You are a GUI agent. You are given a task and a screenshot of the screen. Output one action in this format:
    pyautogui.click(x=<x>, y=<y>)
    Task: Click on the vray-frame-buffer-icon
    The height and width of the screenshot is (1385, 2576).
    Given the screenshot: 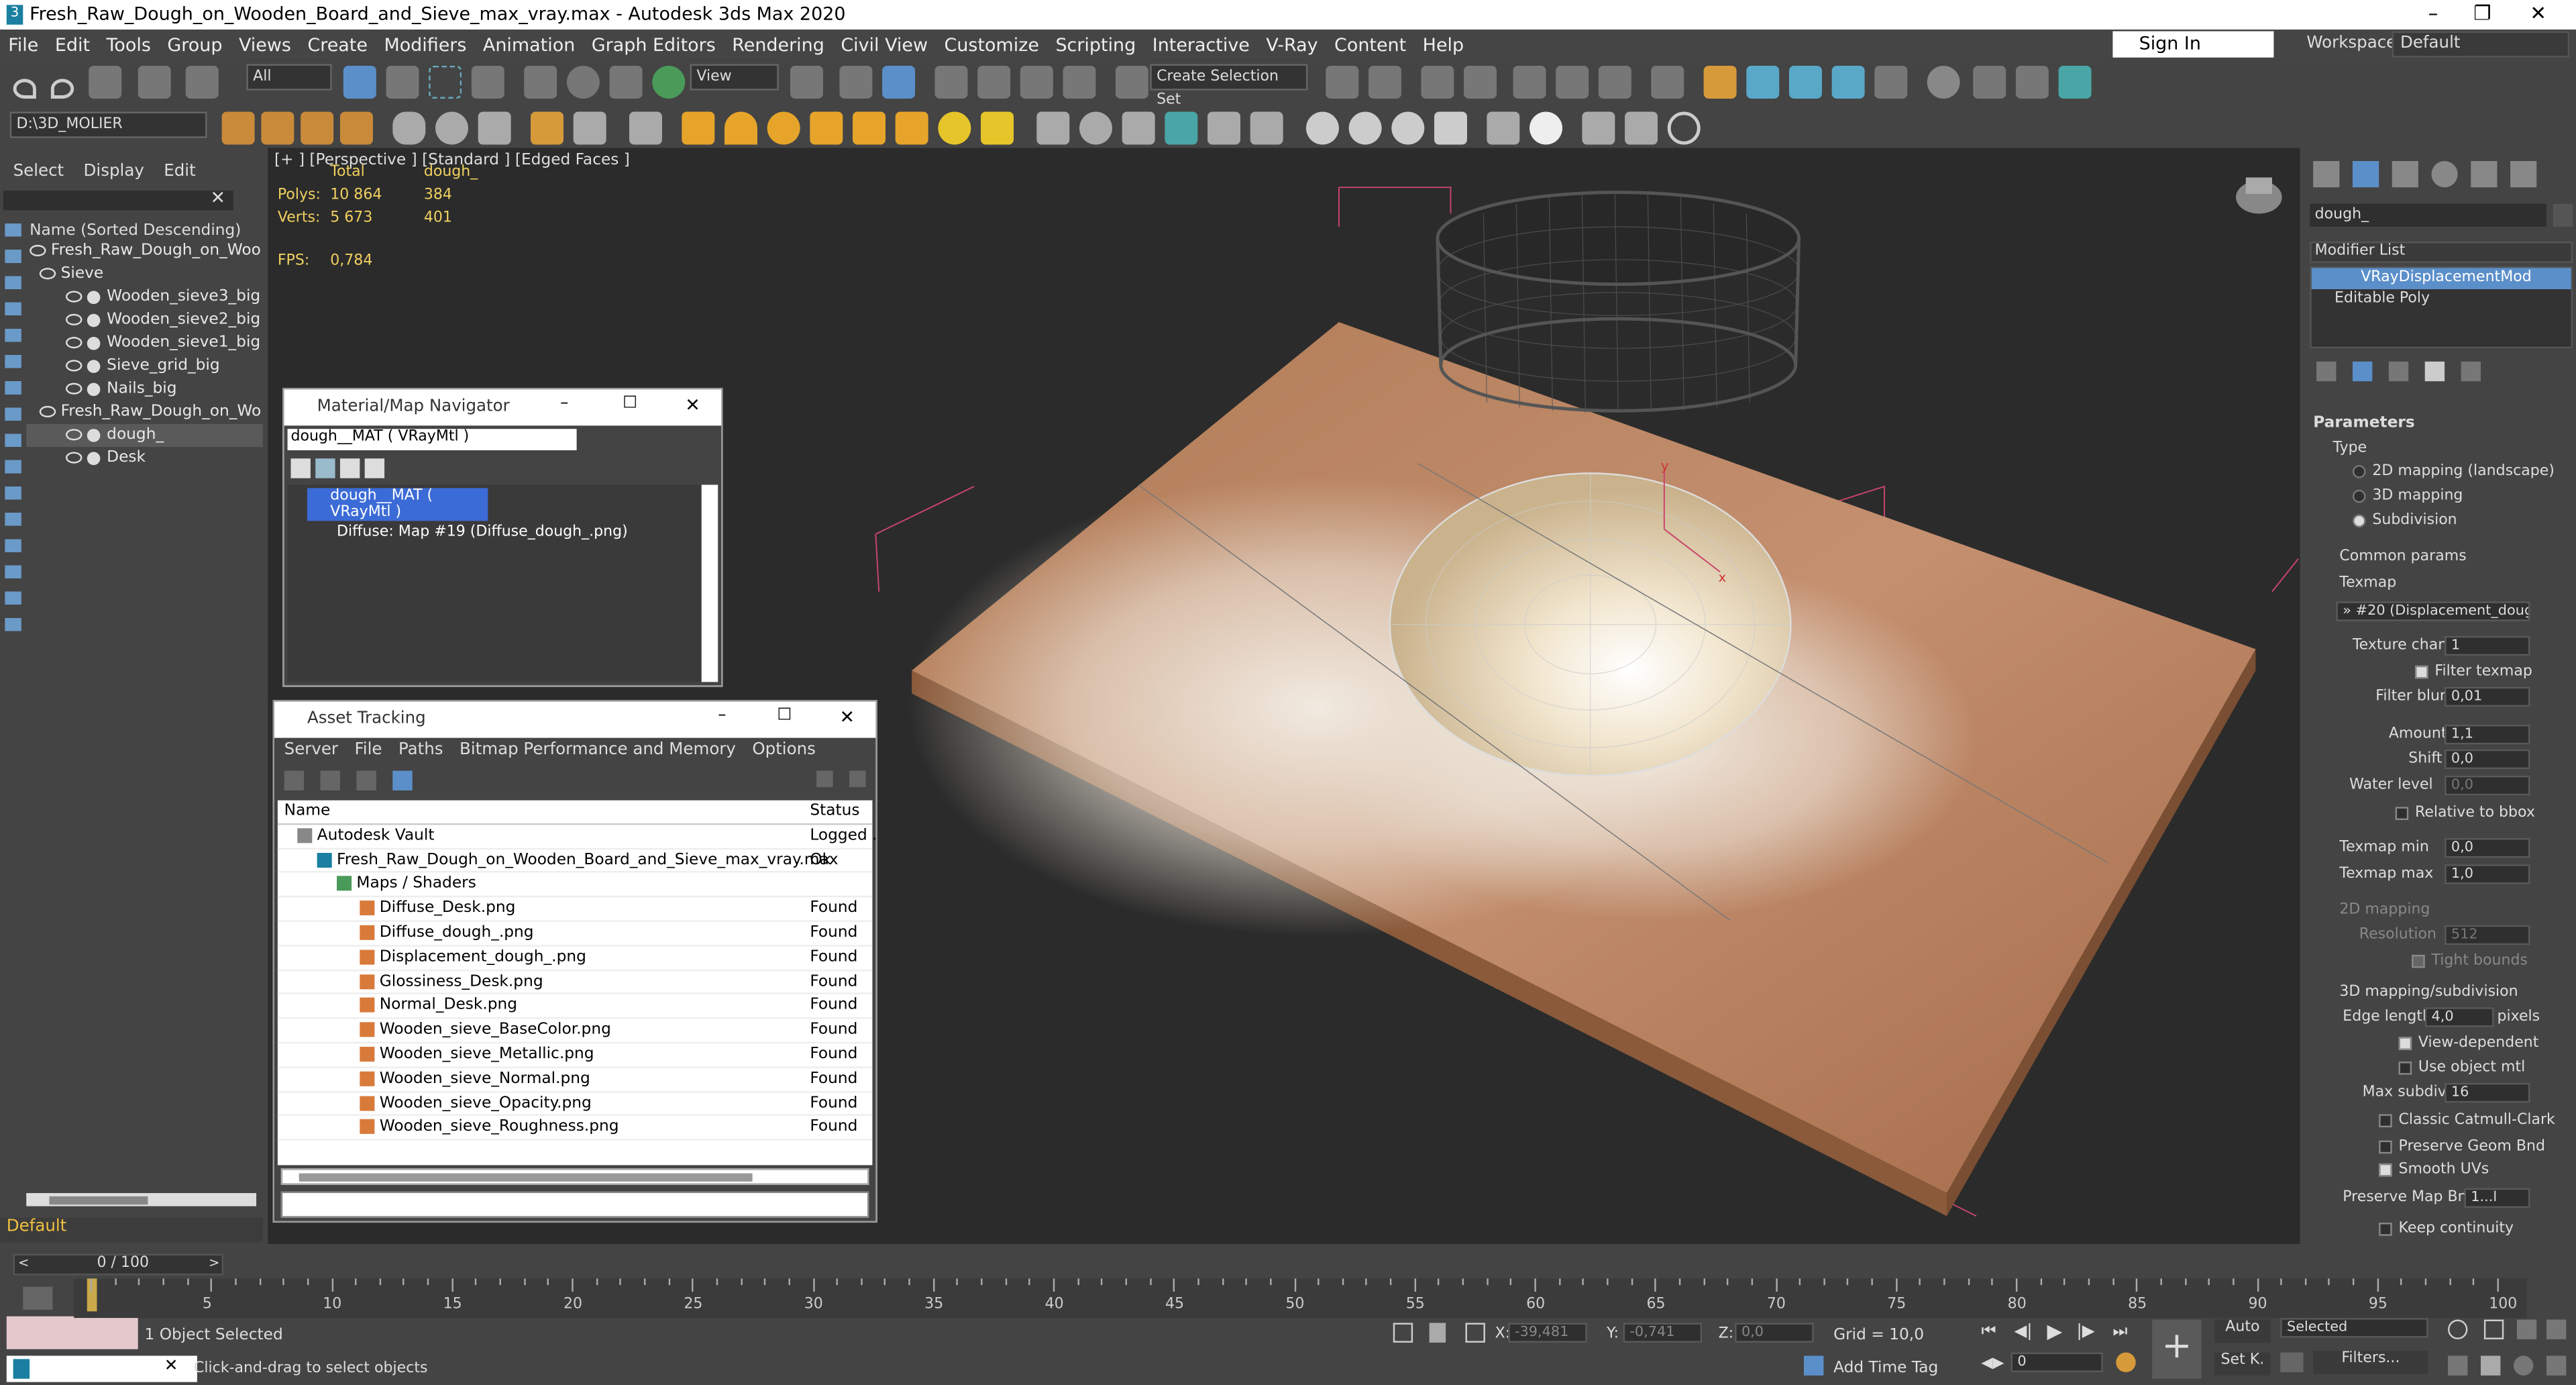 What is the action you would take?
    pyautogui.click(x=1943, y=82)
    